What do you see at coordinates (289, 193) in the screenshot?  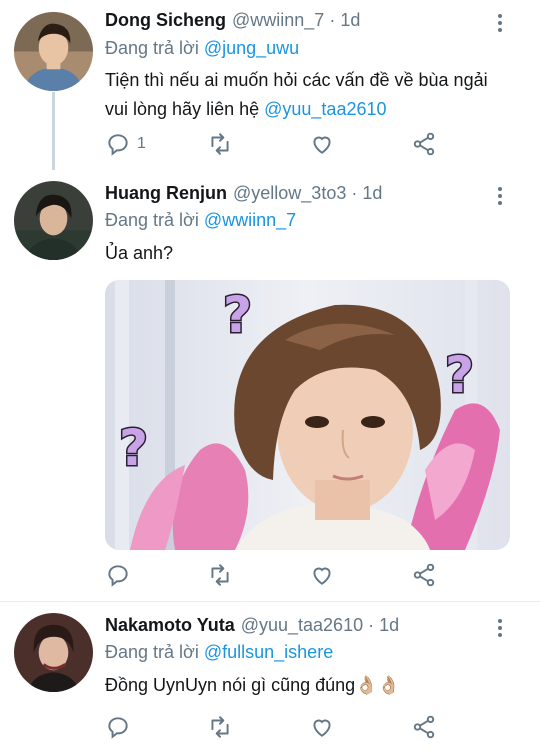 I see `user-handle: @yellow_3to3` at bounding box center [289, 193].